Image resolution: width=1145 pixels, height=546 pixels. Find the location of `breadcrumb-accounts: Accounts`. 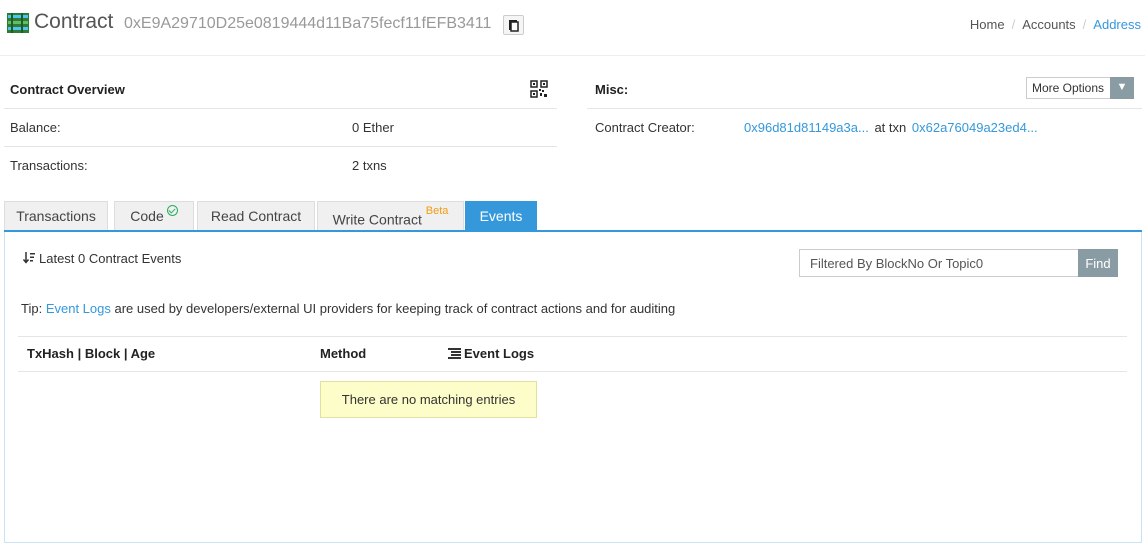

breadcrumb-accounts: Accounts is located at coordinates (1048, 24).